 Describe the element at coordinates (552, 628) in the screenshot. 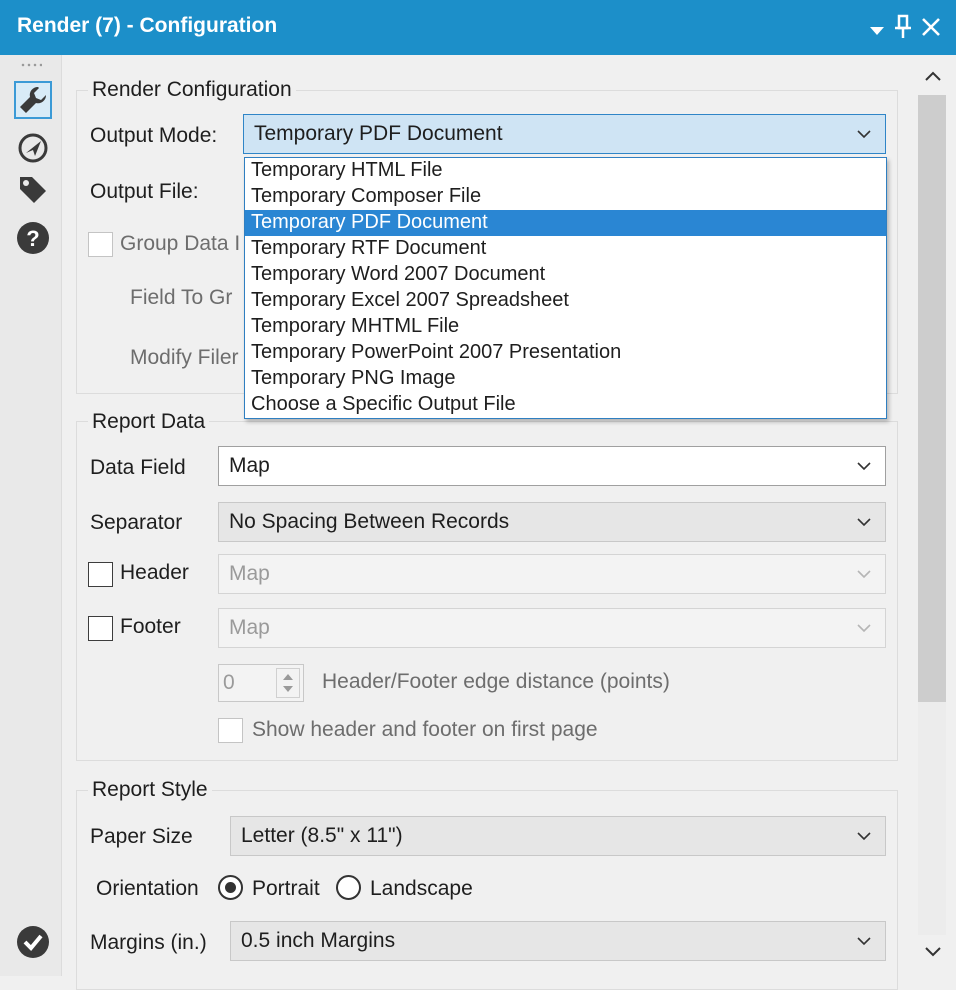

I see `footer-select: Map` at that location.